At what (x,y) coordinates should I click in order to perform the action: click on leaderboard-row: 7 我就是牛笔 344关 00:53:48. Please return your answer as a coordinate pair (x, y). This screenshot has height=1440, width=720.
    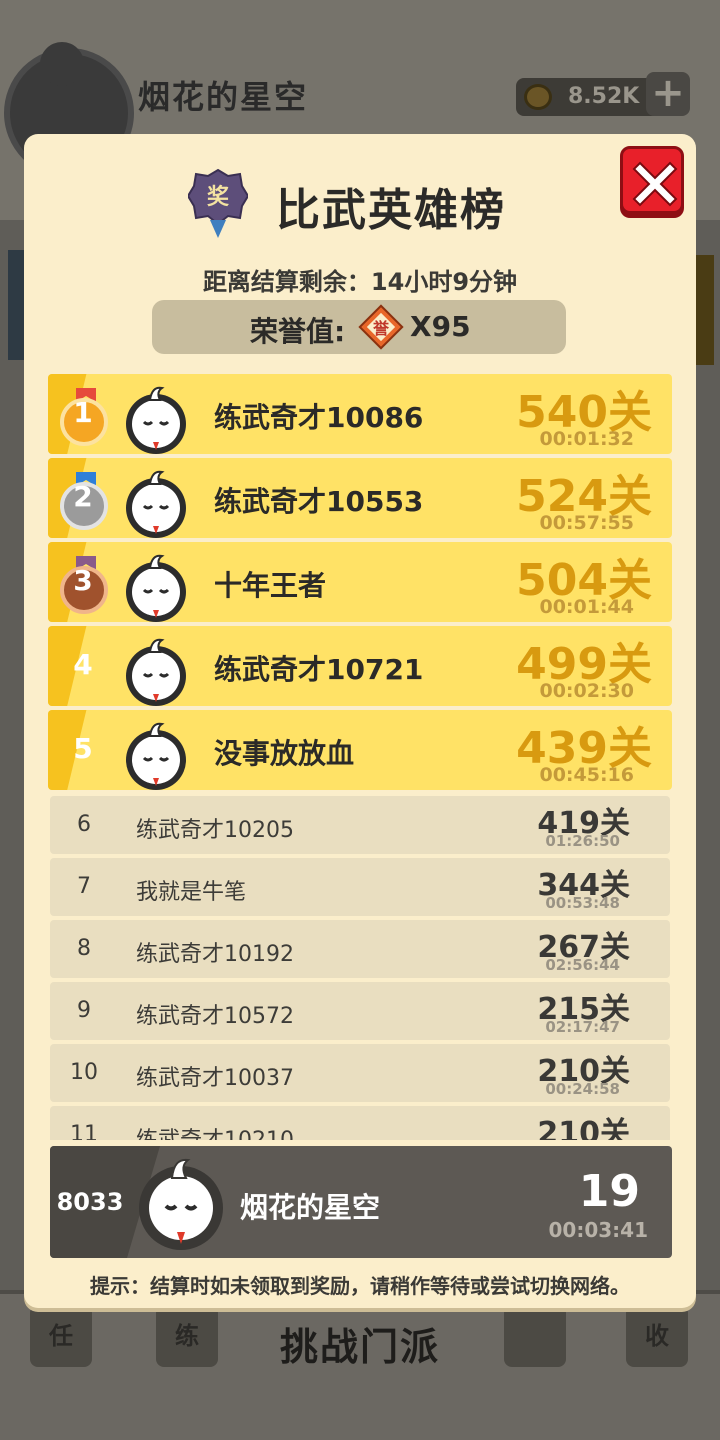
    Looking at the image, I should click on (360, 887).